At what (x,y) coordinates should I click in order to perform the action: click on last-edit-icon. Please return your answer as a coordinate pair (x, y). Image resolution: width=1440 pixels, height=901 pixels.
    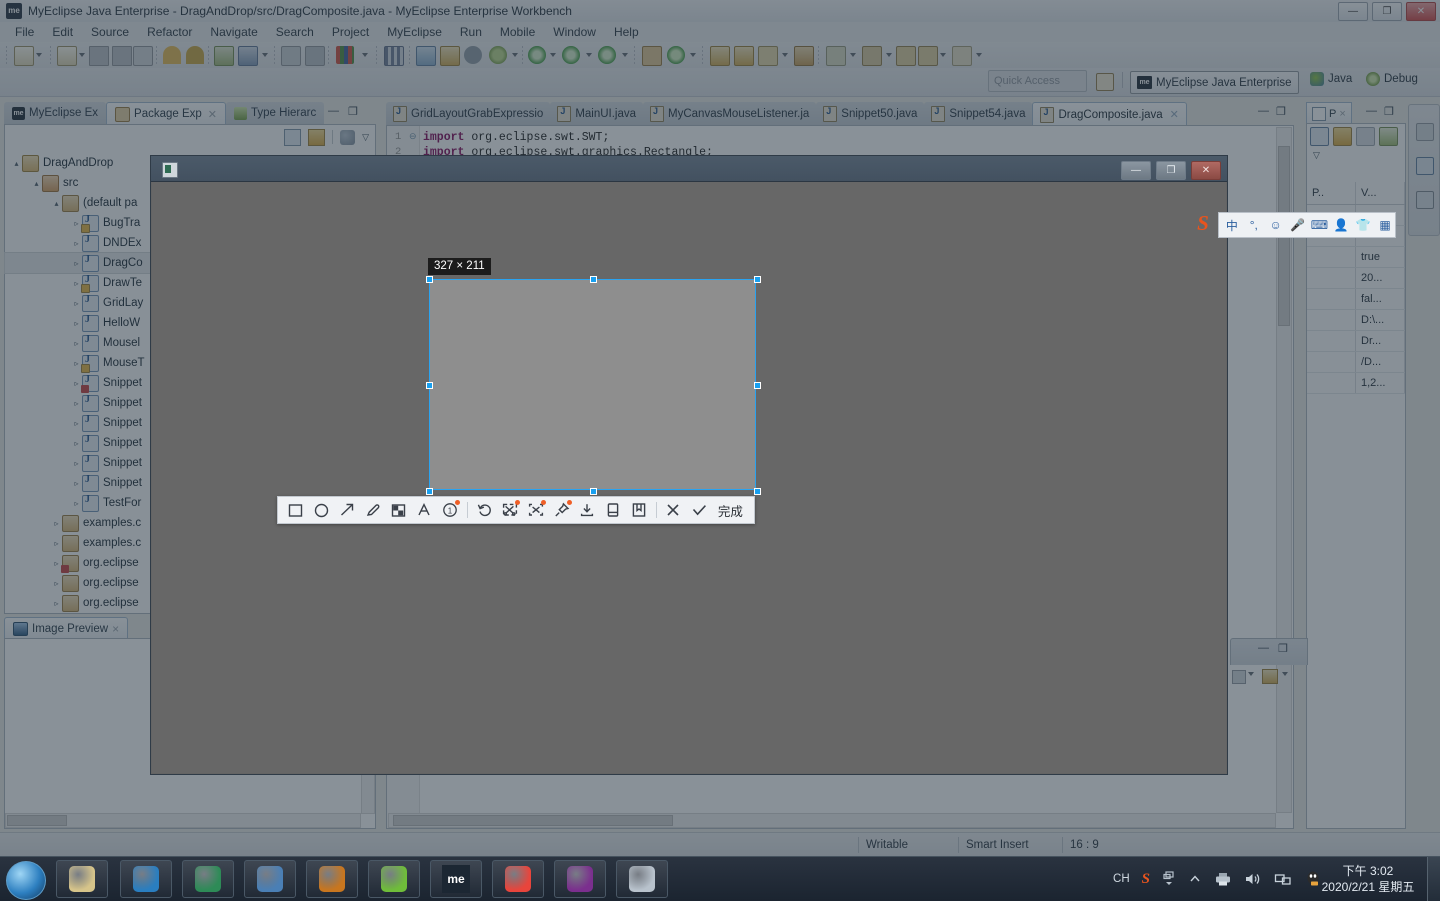
    Looking at the image, I should click on (906, 56).